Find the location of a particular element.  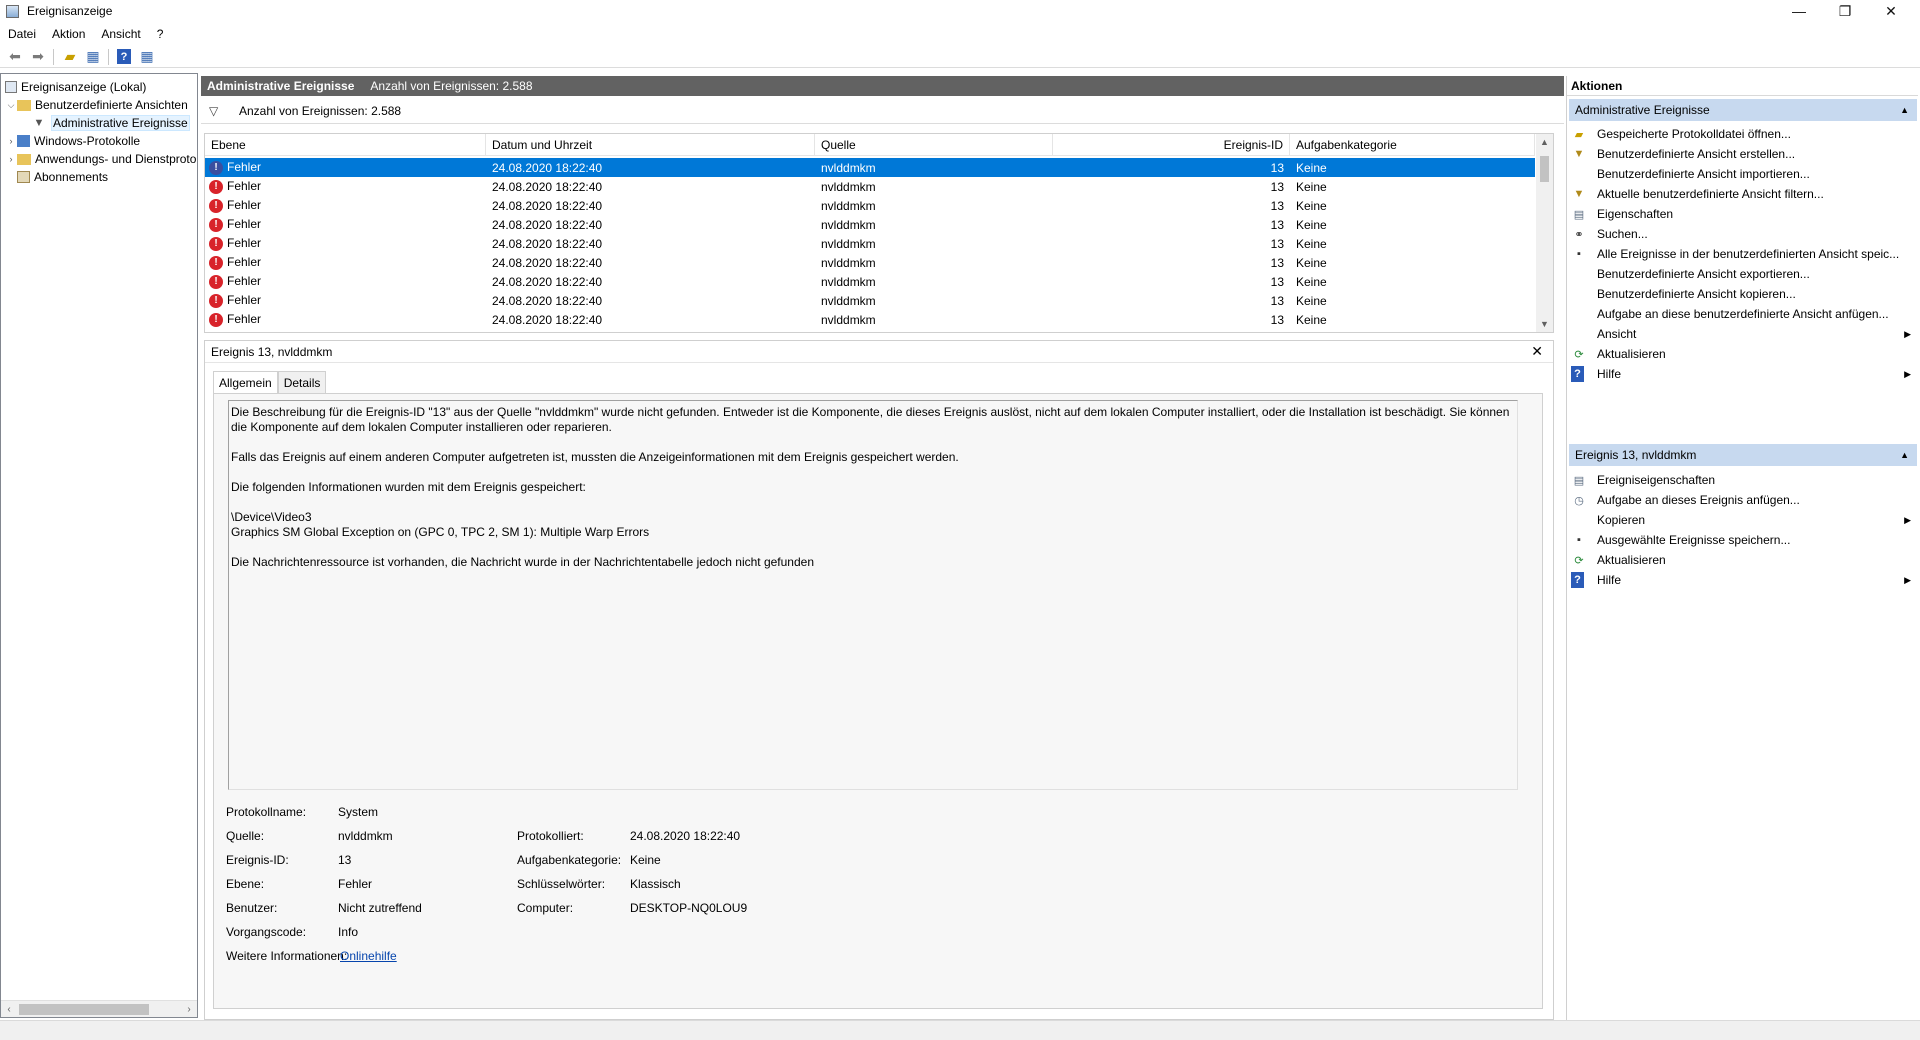

menu-aktion: Aktion is located at coordinates (68, 34).